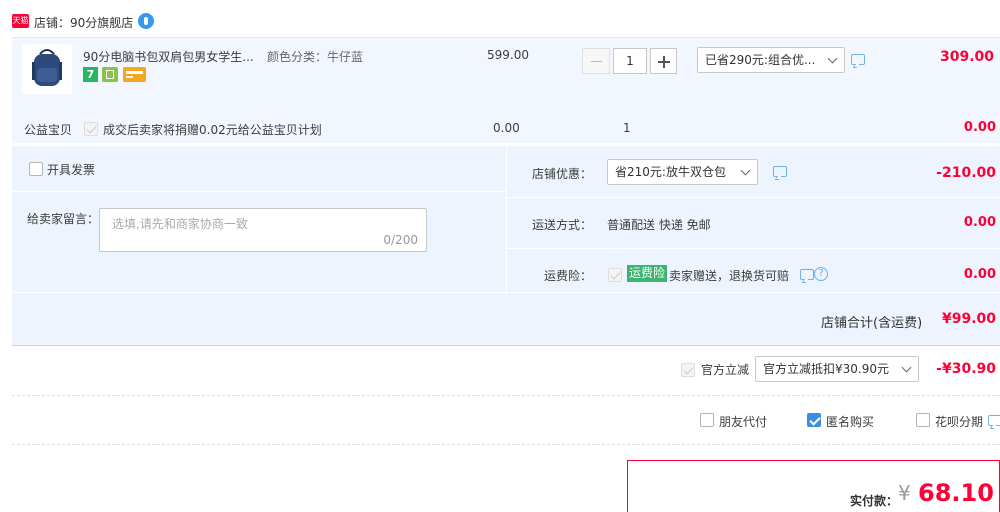  What do you see at coordinates (508, 55) in the screenshot?
I see `unit-price: 599.00` at bounding box center [508, 55].